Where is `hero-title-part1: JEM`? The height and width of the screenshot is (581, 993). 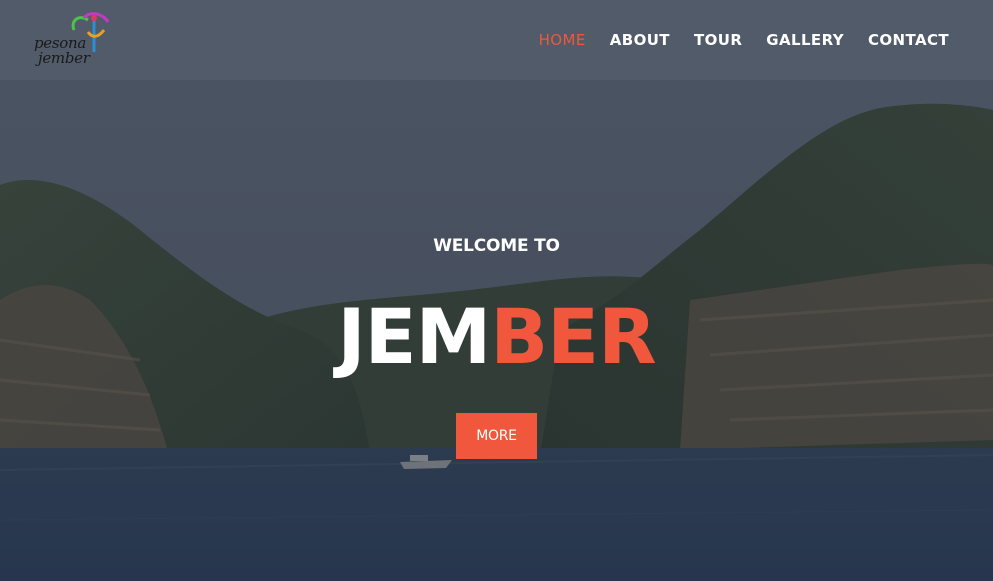
hero-title-part1: JEM is located at coordinates (414, 336).